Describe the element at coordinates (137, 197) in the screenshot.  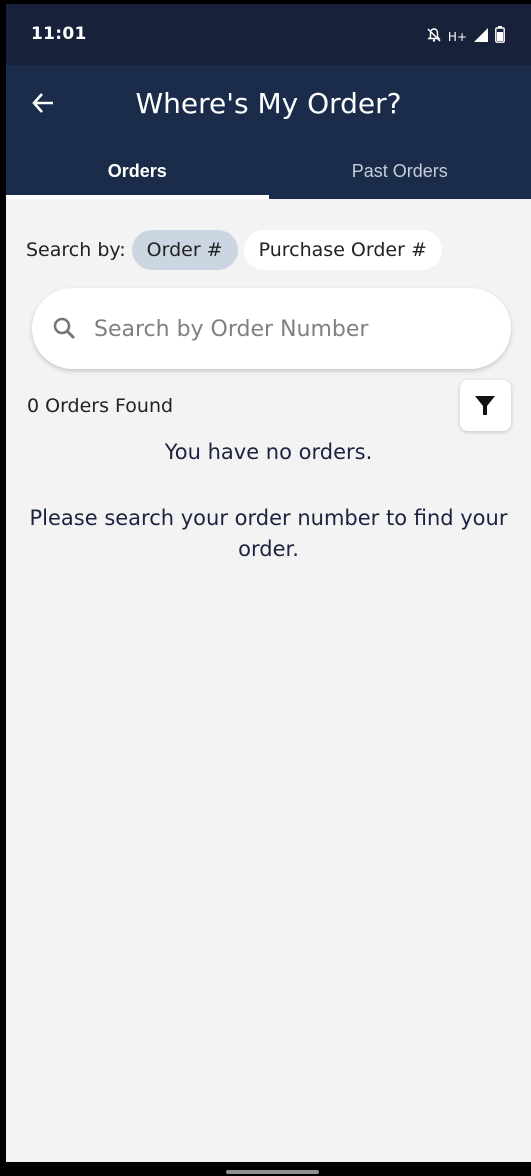
I see `active-tab-indicator` at that location.